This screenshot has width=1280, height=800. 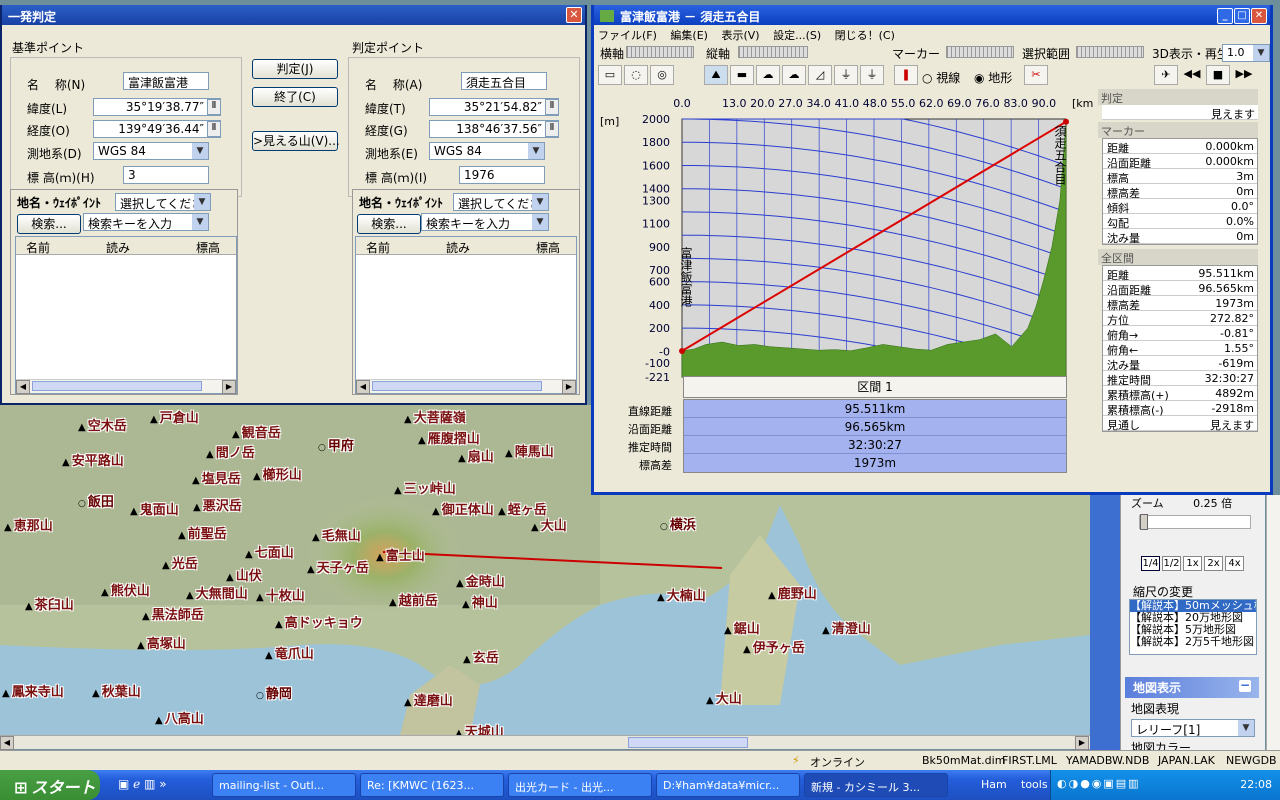 I want to click on lasso-icon: ◎, so click(x=662, y=75).